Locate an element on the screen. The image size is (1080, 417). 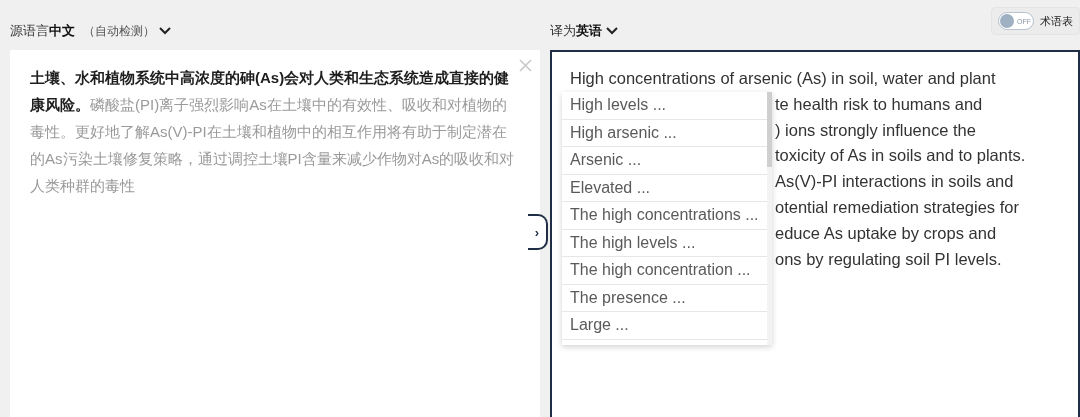
close-icon is located at coordinates (525, 65).